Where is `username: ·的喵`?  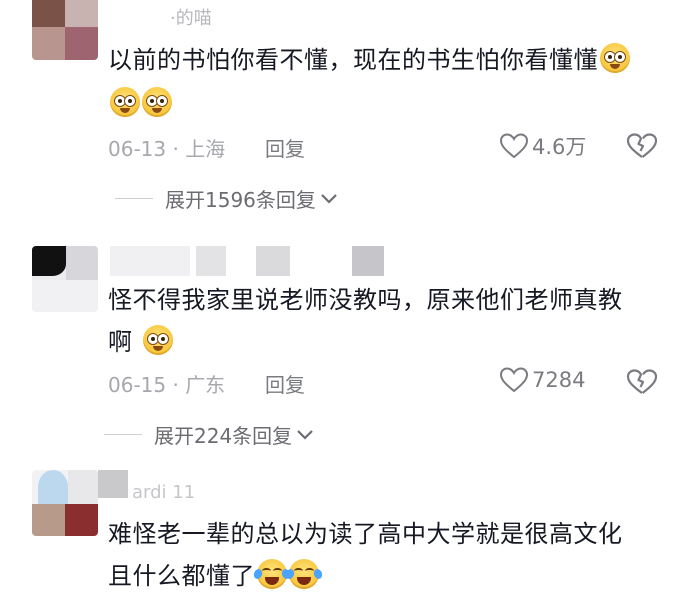 username: ·的喵 is located at coordinates (191, 15).